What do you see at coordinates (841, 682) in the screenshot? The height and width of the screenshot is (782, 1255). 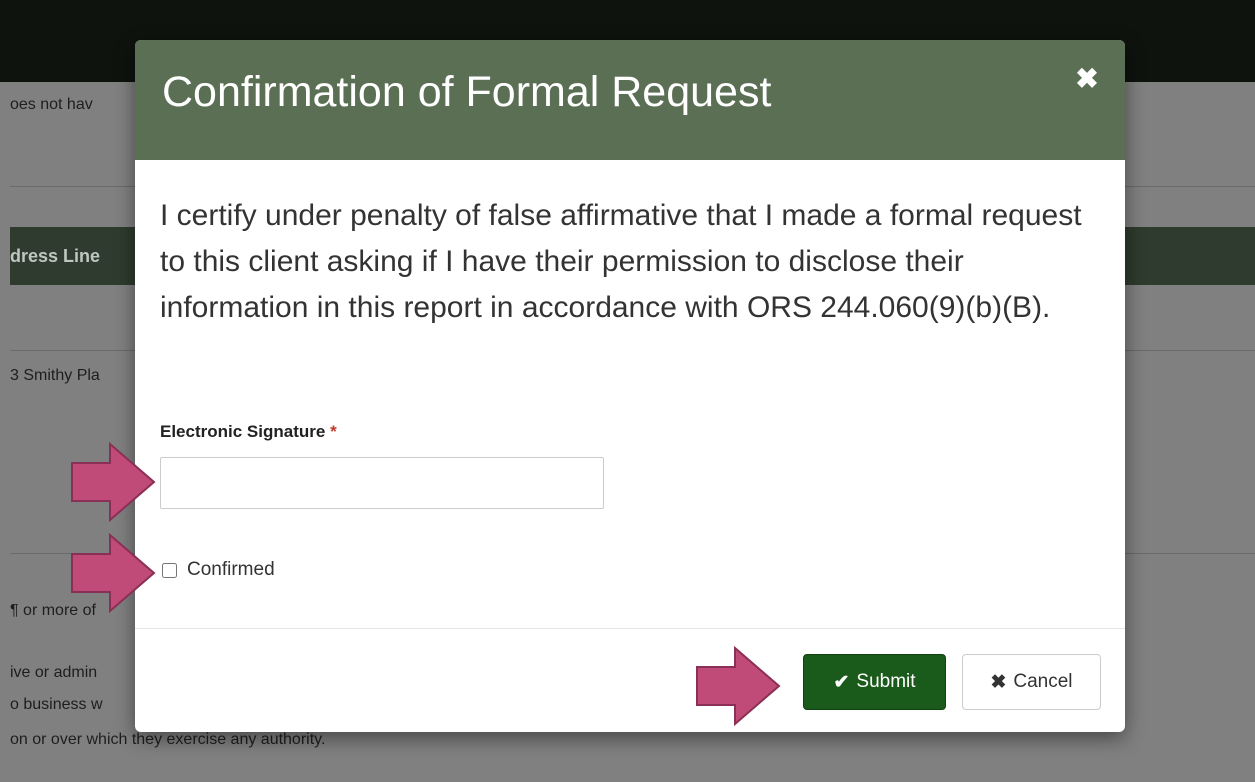 I see `checkmark-icon: ✔` at bounding box center [841, 682].